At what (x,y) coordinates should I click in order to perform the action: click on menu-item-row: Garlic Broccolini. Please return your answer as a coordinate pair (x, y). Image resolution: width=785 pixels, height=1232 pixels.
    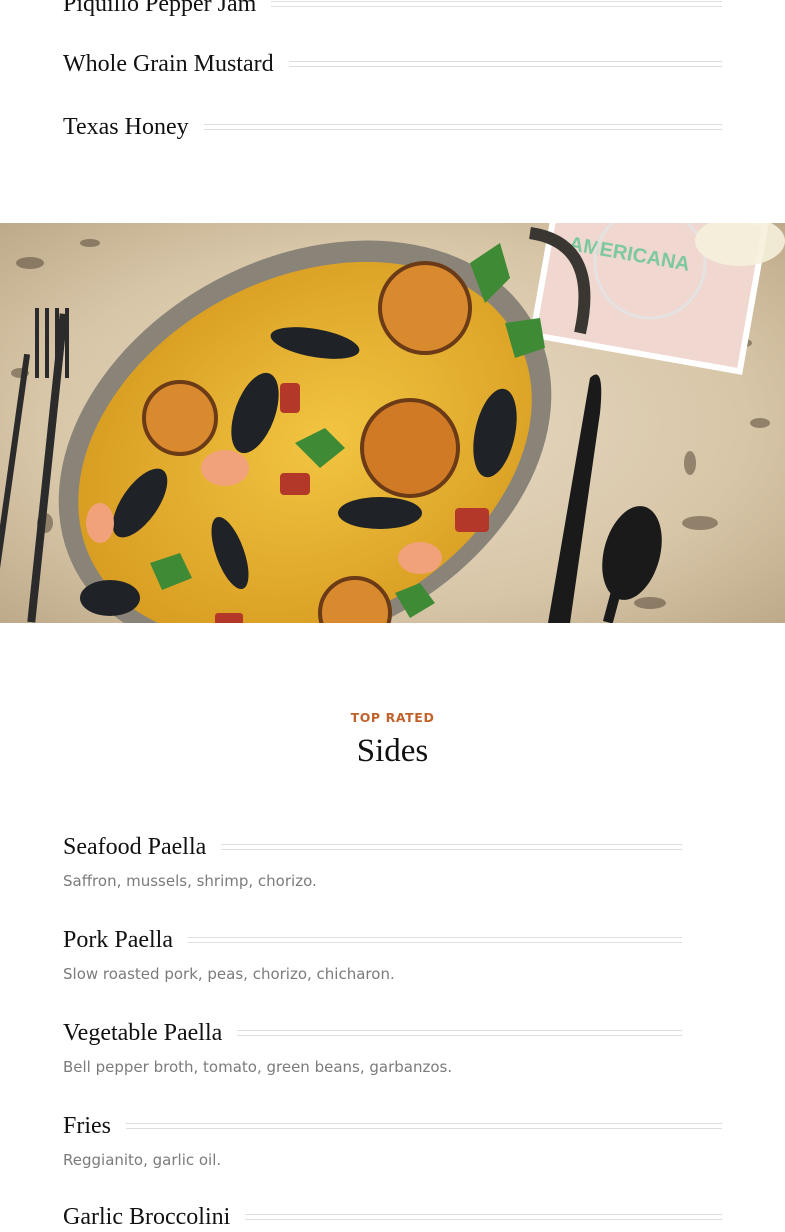
    Looking at the image, I should click on (392, 1217).